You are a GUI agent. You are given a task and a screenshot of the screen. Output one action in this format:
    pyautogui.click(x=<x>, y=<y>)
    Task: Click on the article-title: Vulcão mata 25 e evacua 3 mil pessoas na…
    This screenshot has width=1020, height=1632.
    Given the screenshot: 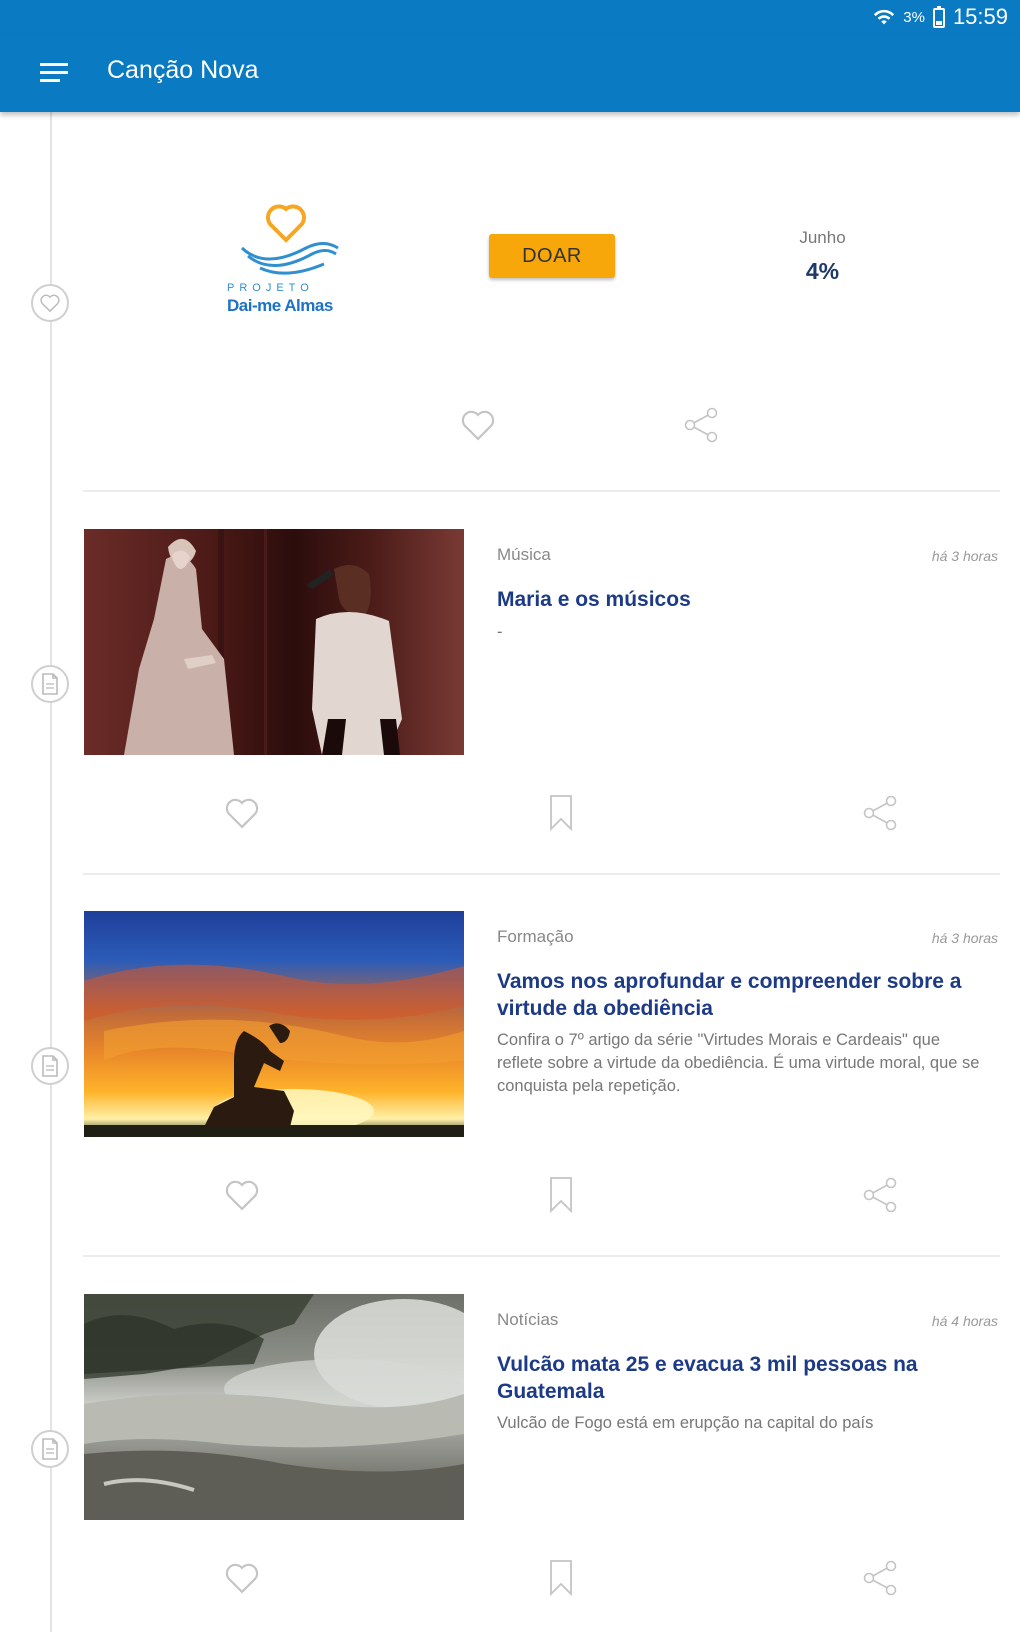 What is the action you would take?
    pyautogui.click(x=742, y=1378)
    